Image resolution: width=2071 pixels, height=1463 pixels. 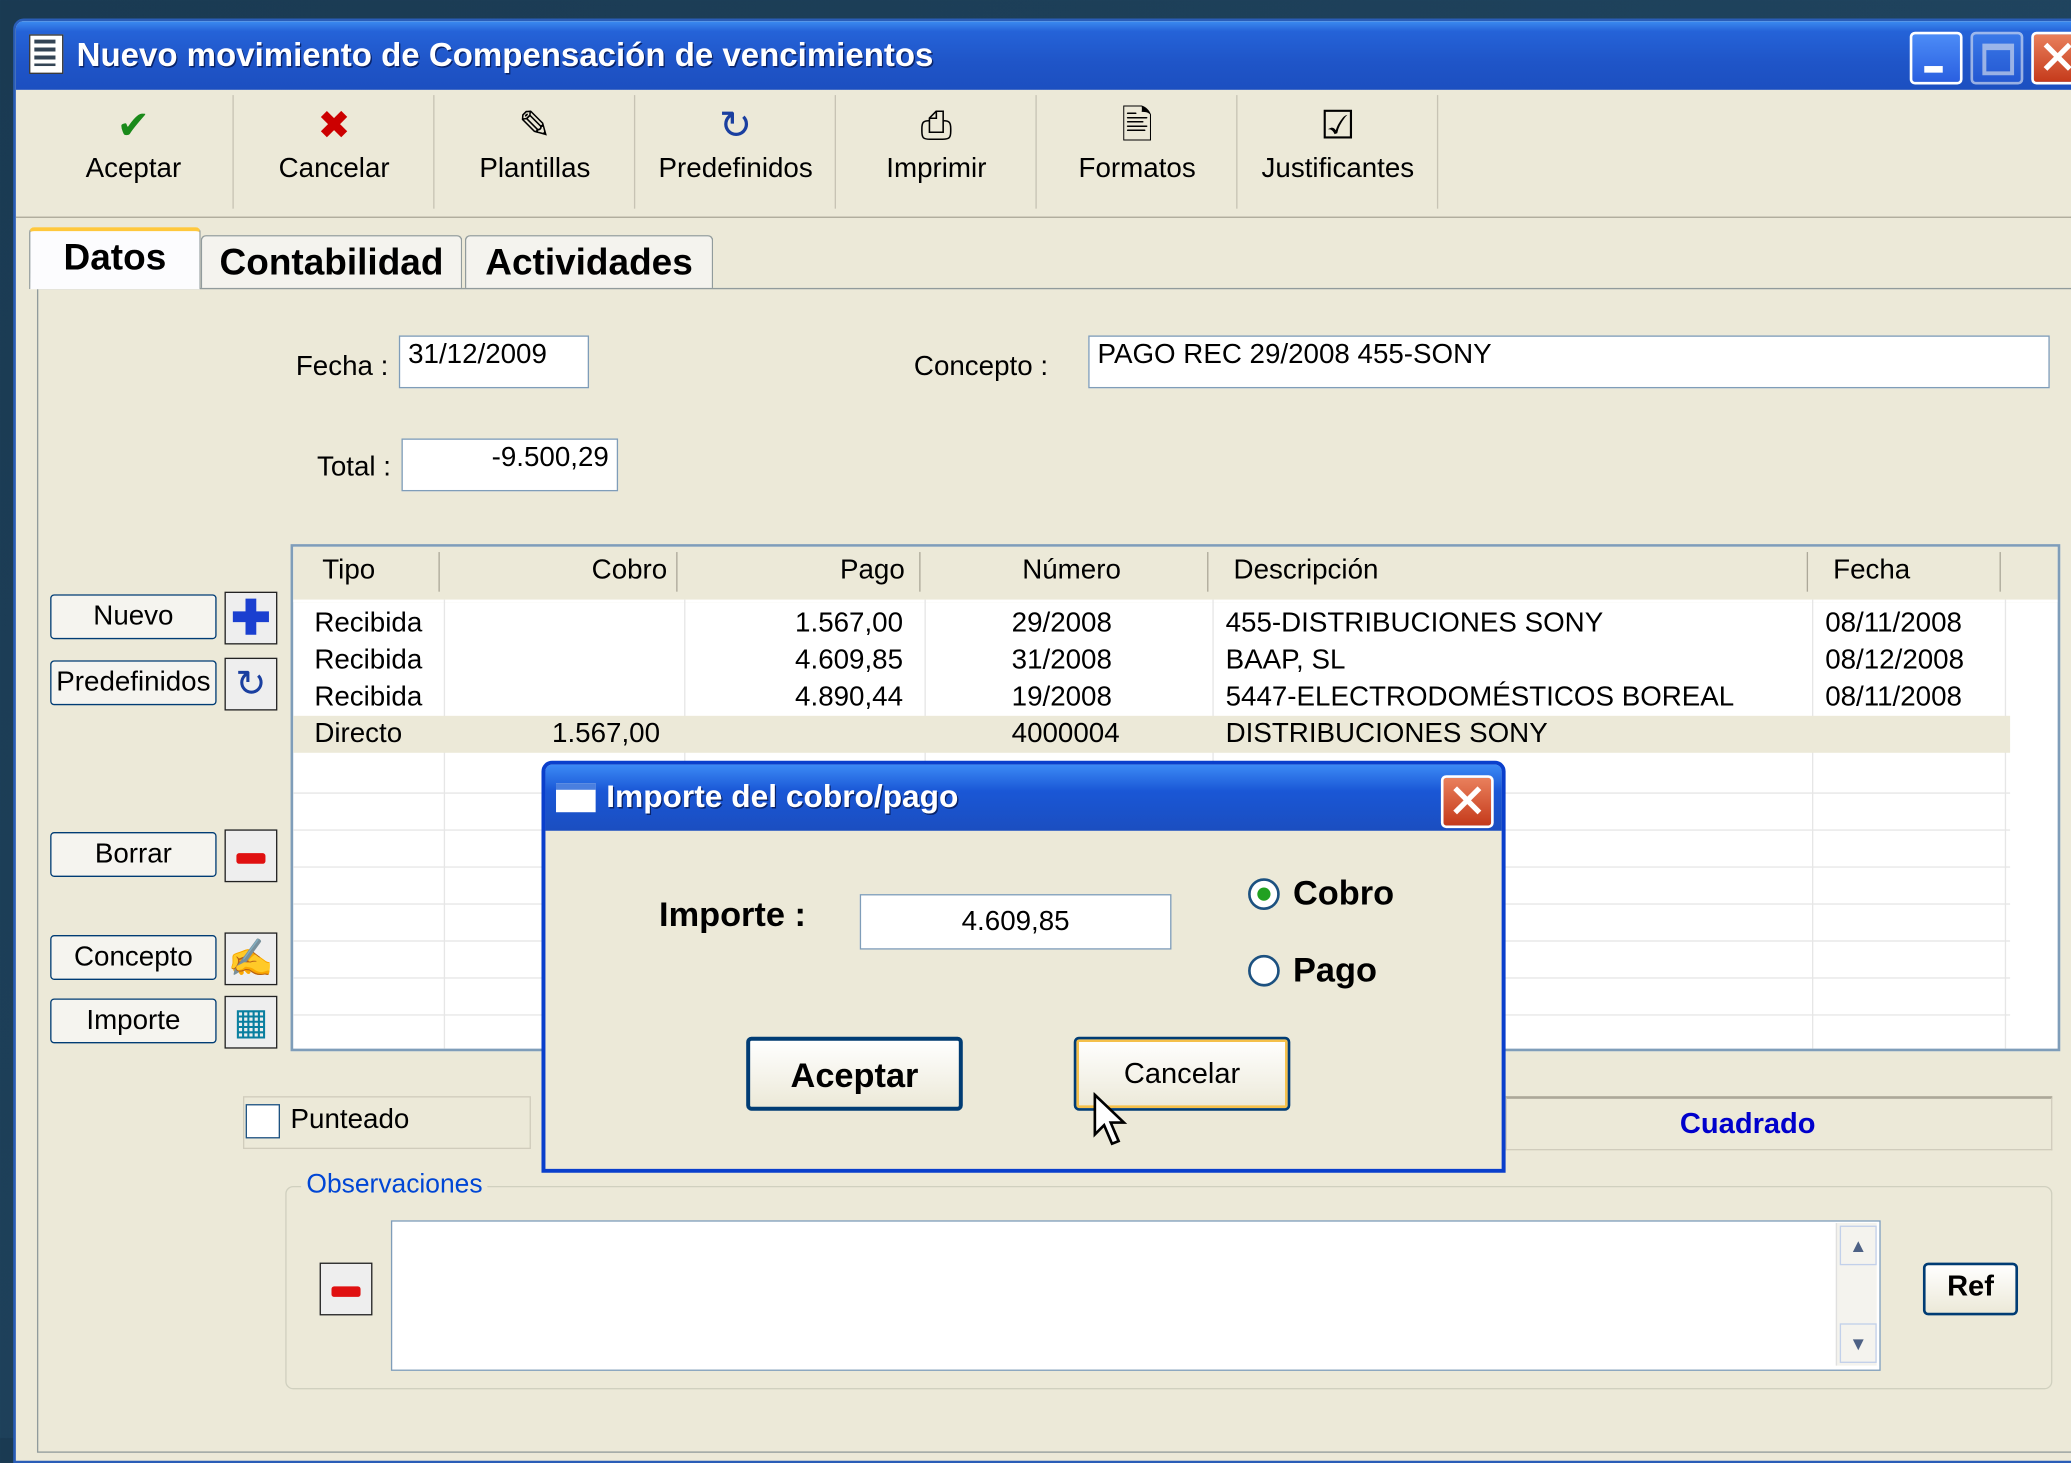 What do you see at coordinates (251, 959) in the screenshot?
I see `edit-concept-icon: ✍` at bounding box center [251, 959].